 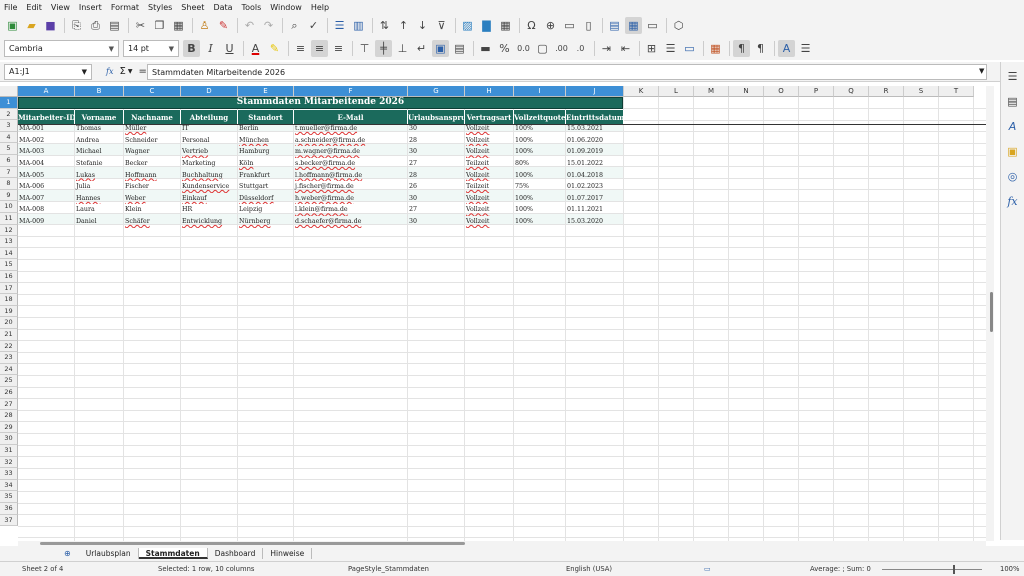 I want to click on table-cell: Düsseldorf, so click(x=266, y=199).